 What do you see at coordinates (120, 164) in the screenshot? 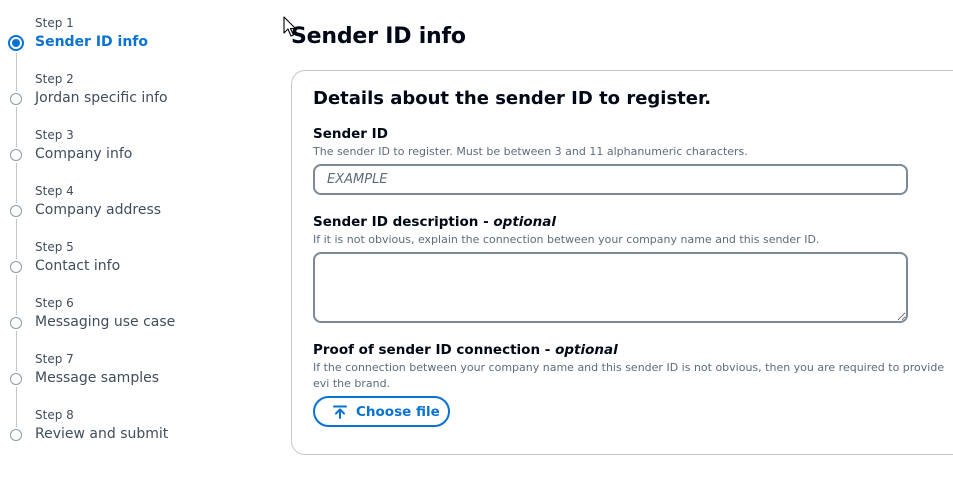
I see `step-3: Step 3 Company info` at bounding box center [120, 164].